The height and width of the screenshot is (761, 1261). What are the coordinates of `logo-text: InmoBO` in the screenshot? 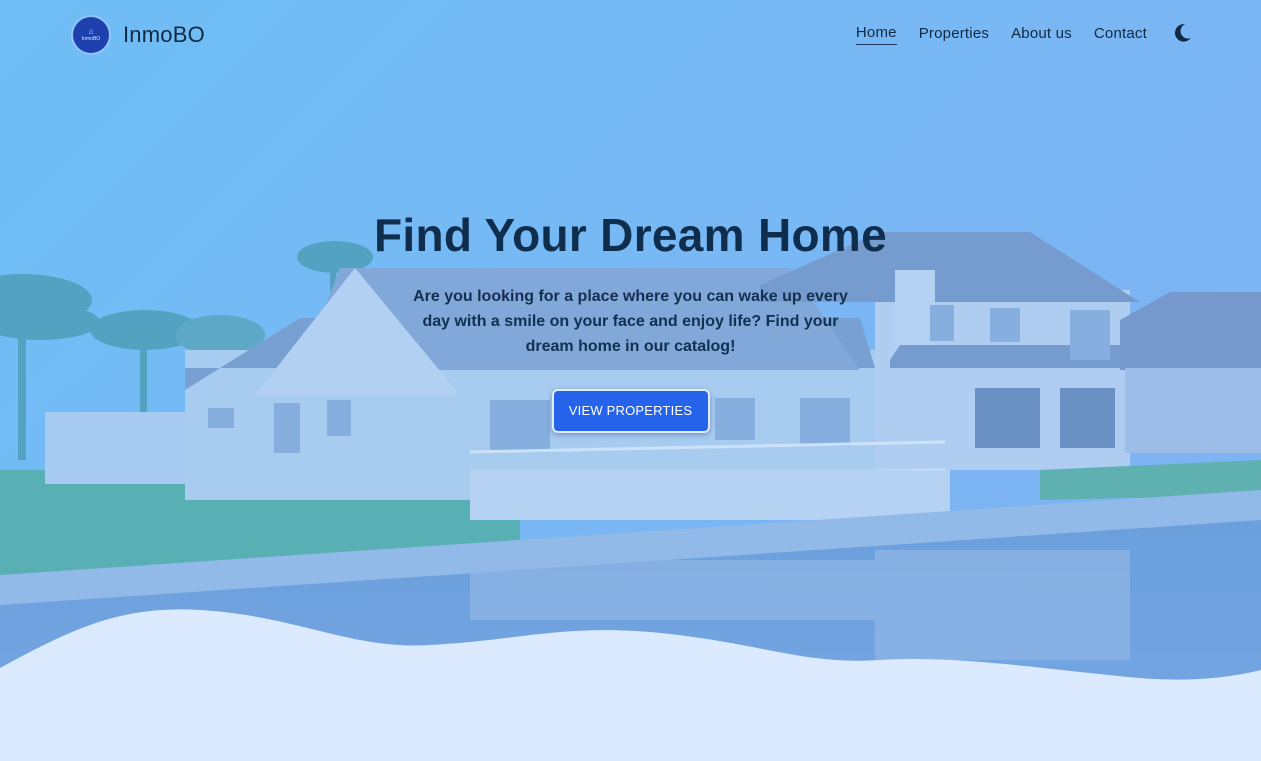 It's located at (91, 39).